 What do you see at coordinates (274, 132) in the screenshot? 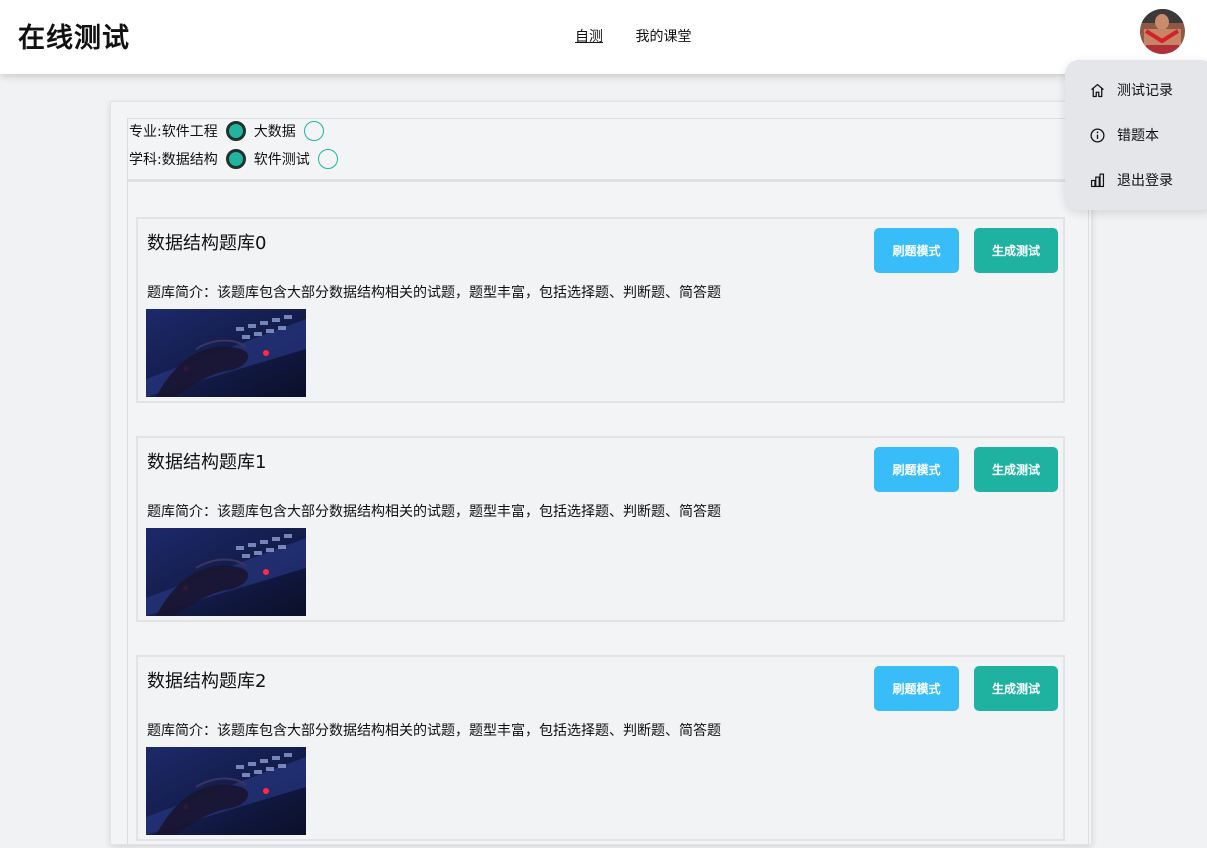
I see `major-option-label: 大数据` at bounding box center [274, 132].